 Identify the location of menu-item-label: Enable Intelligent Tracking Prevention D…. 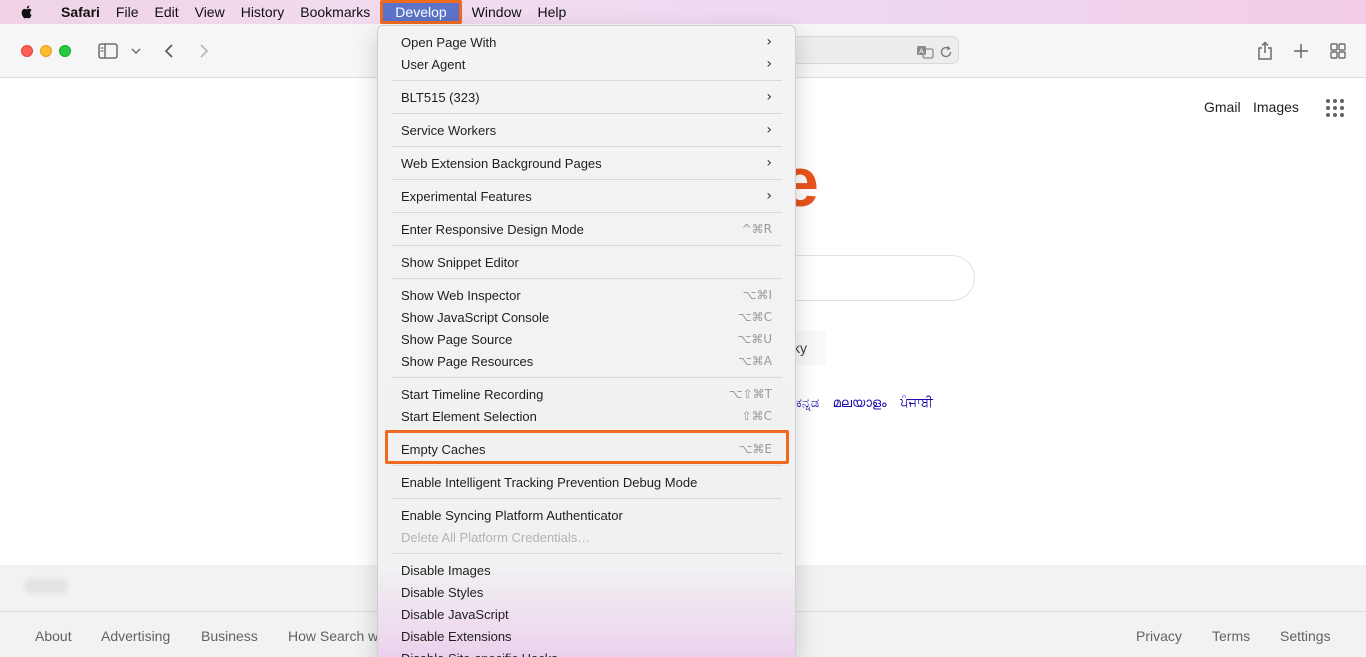
(549, 482).